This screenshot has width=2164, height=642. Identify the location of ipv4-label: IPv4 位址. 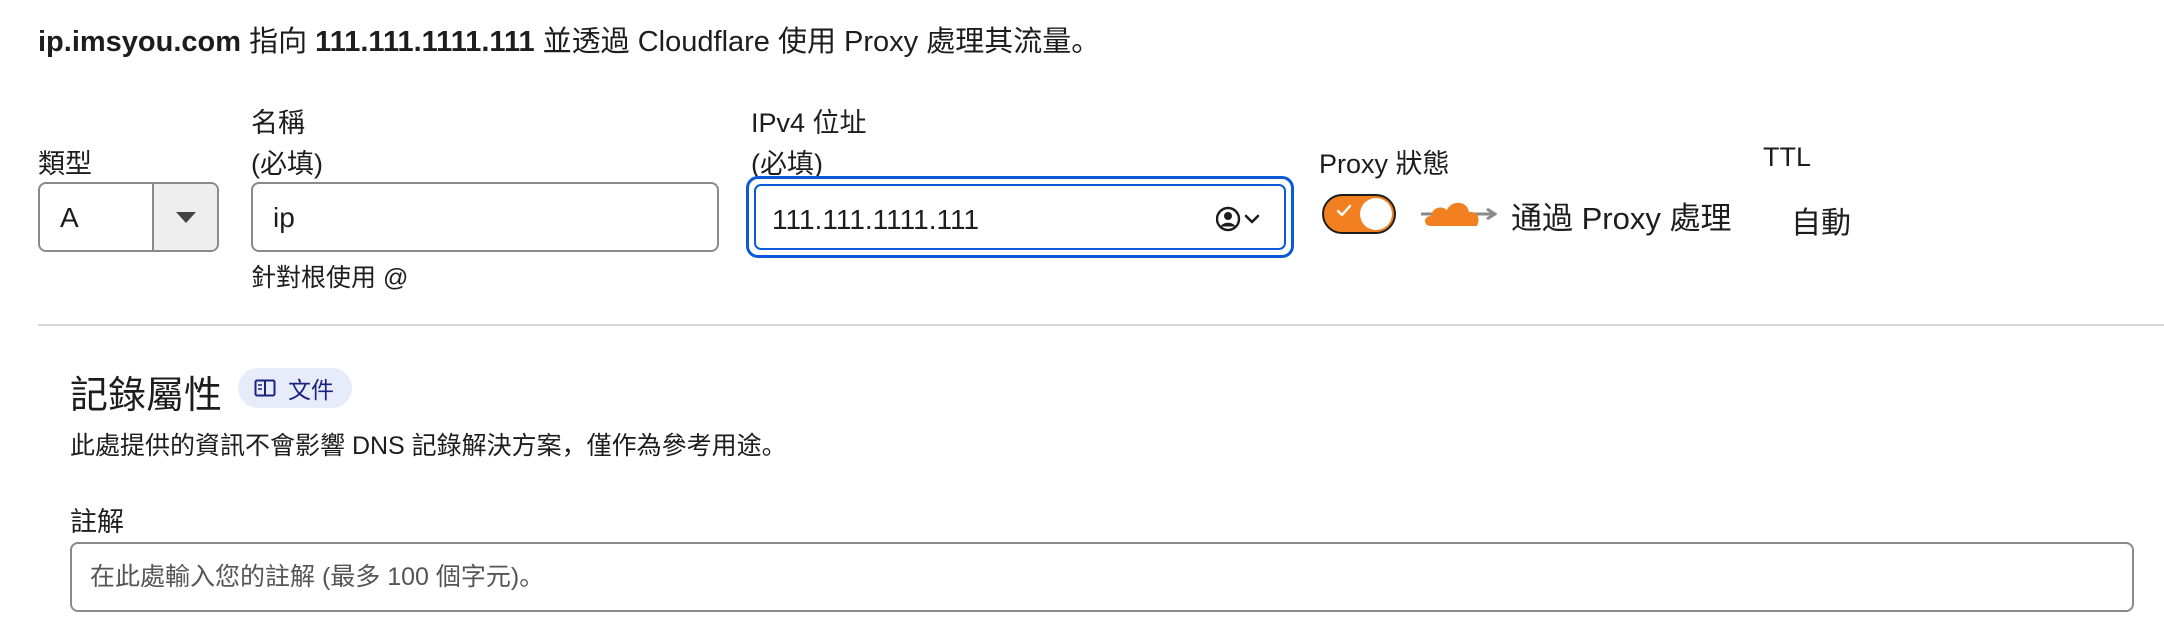
(809, 123).